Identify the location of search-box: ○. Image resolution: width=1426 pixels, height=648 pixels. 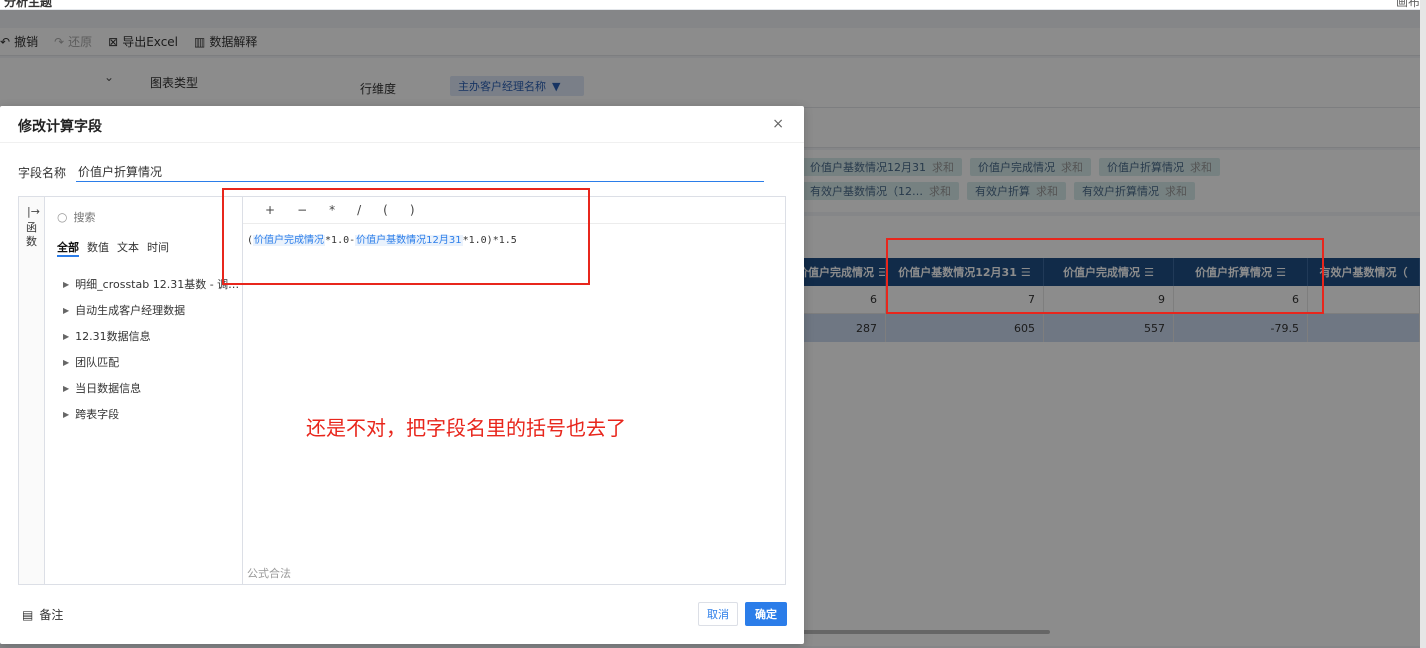
(142, 217).